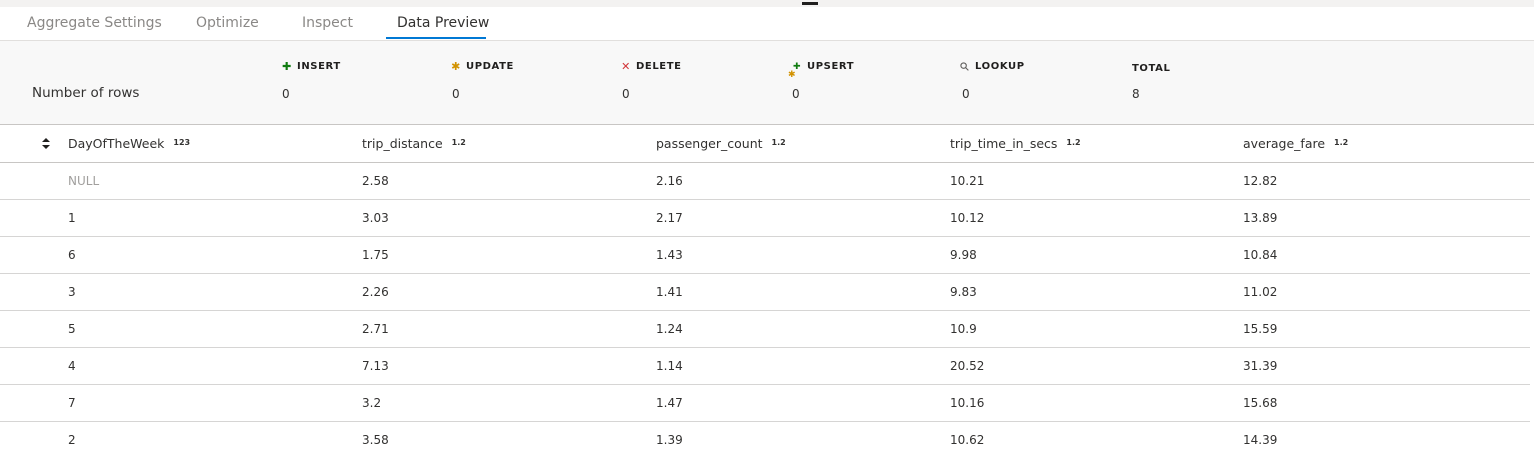  What do you see at coordinates (1260, 403) in the screenshot?
I see `table-cell: 15.68` at bounding box center [1260, 403].